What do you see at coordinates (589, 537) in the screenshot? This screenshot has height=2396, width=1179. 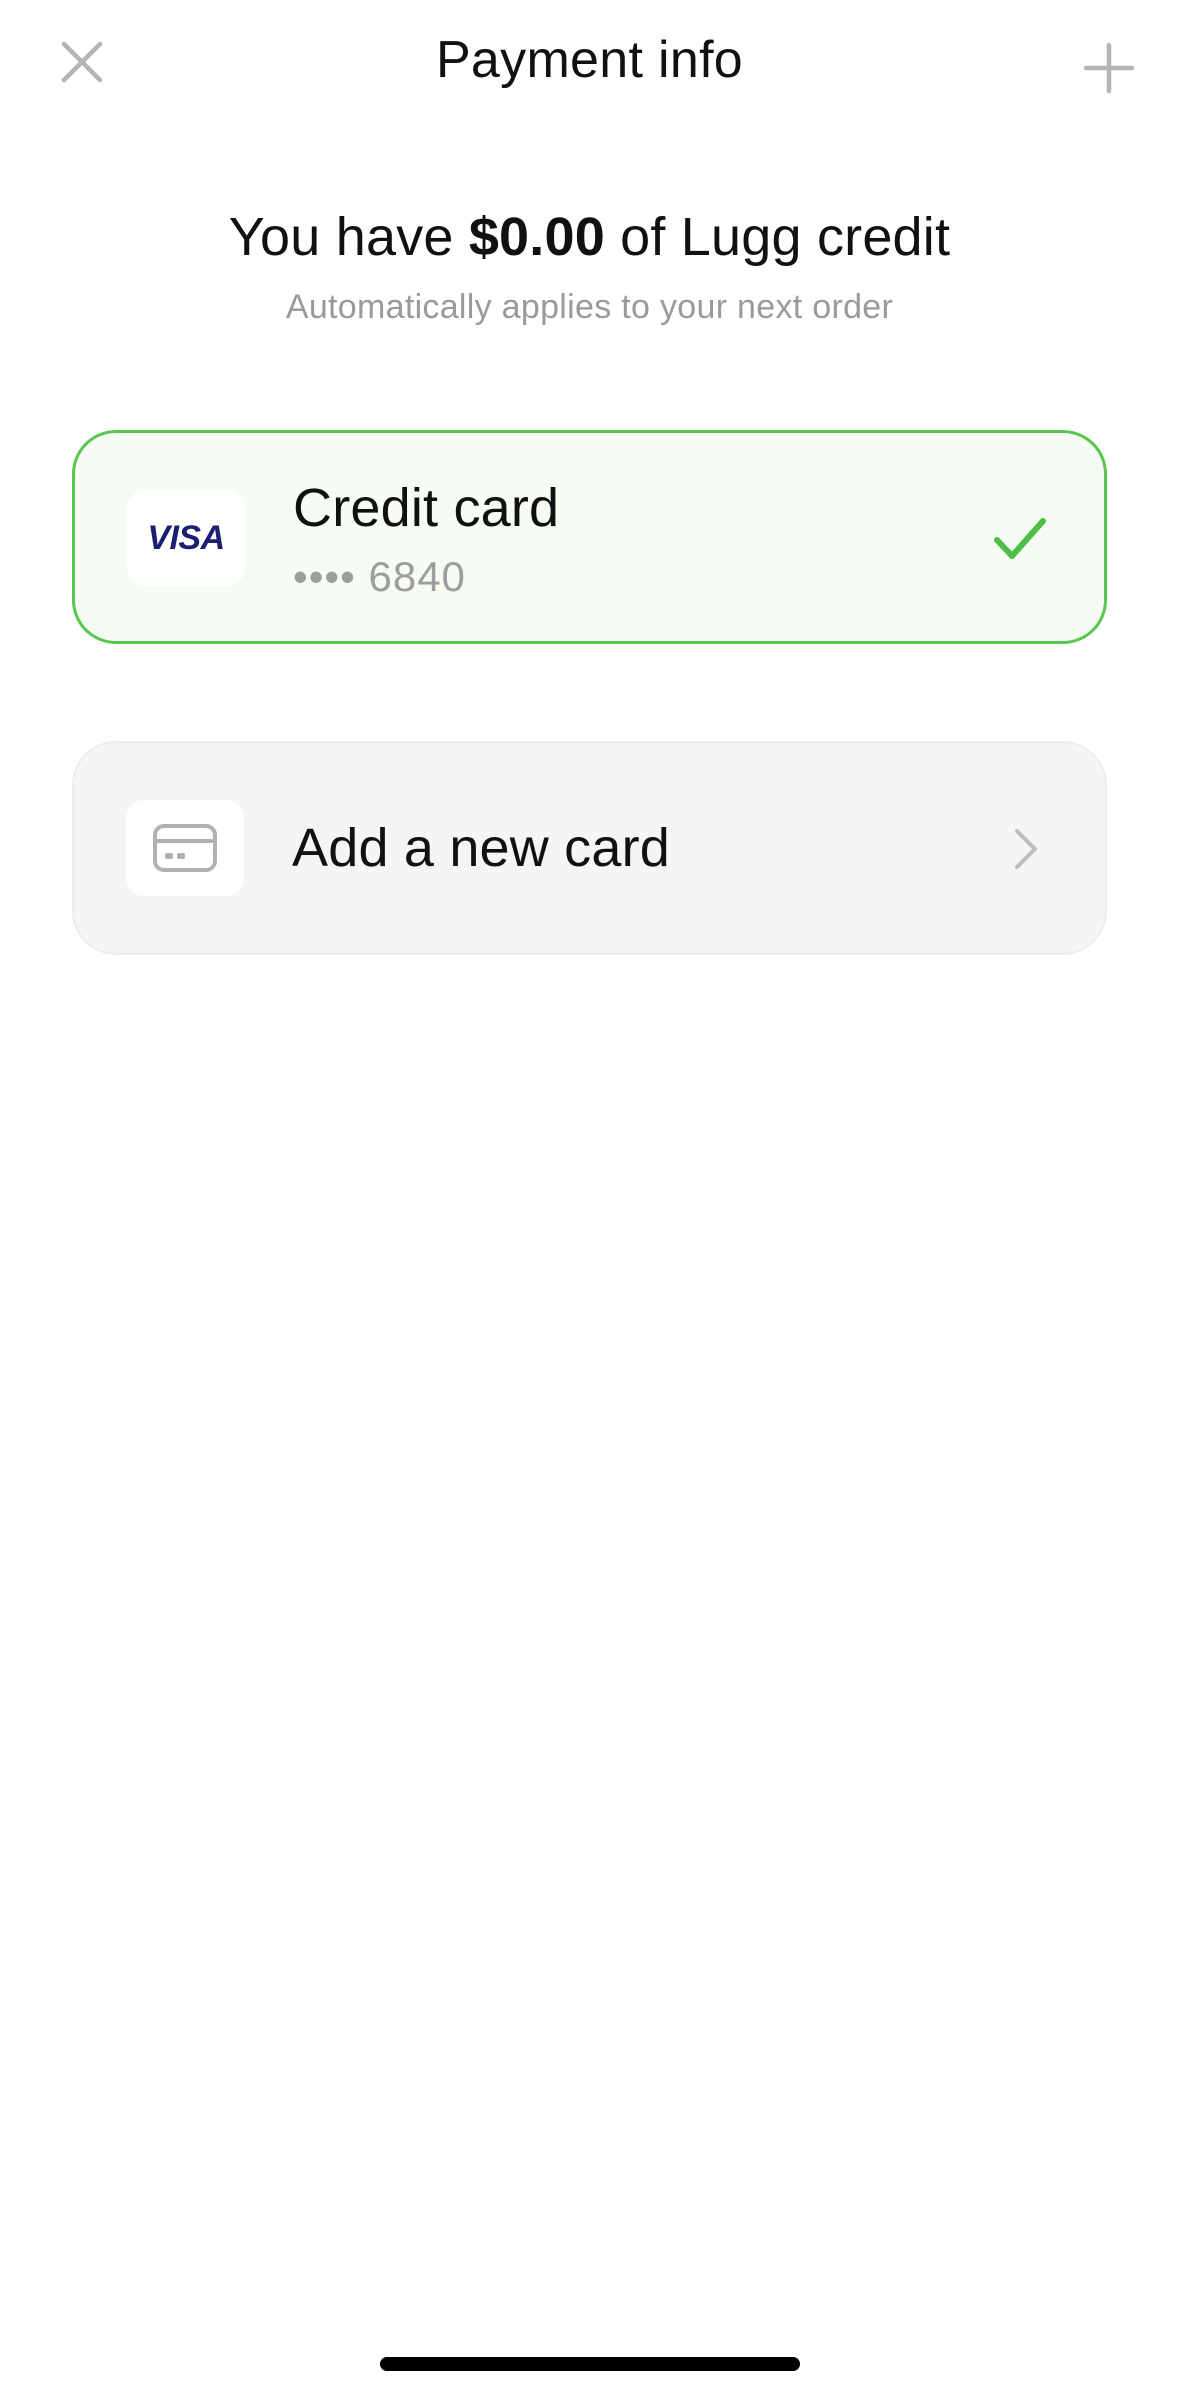 I see `payment-method-visa: VISA Credit card •••• 6840` at bounding box center [589, 537].